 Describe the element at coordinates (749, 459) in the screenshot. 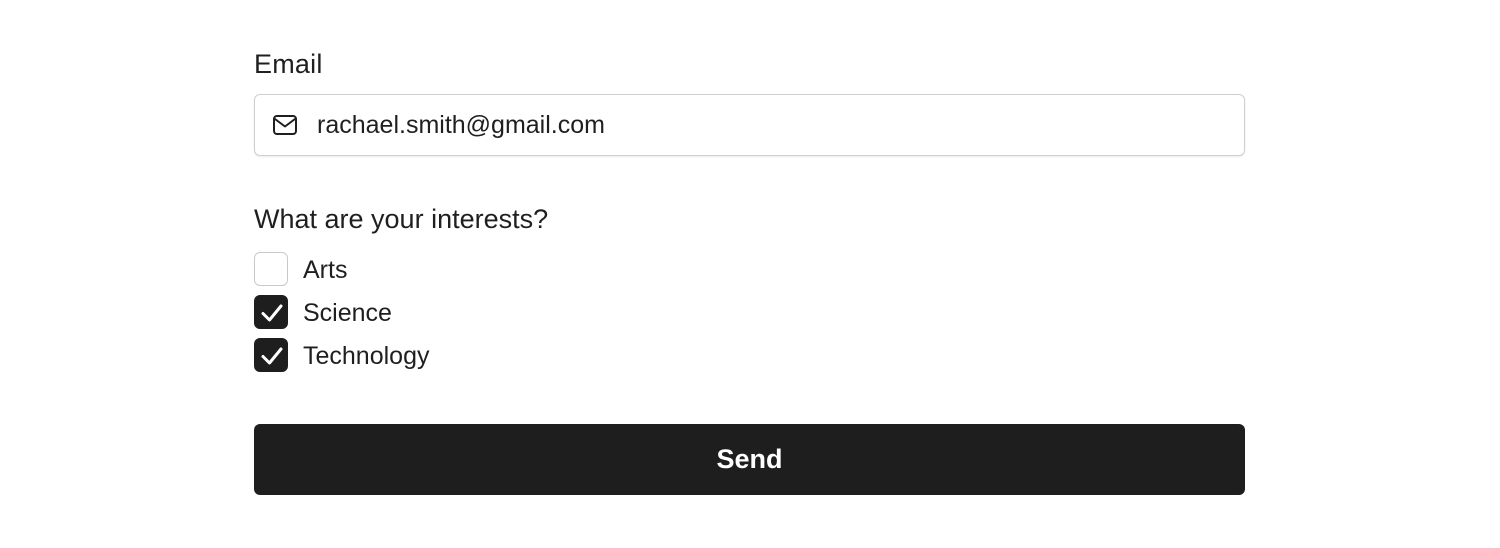

I see `send-button: Send` at that location.